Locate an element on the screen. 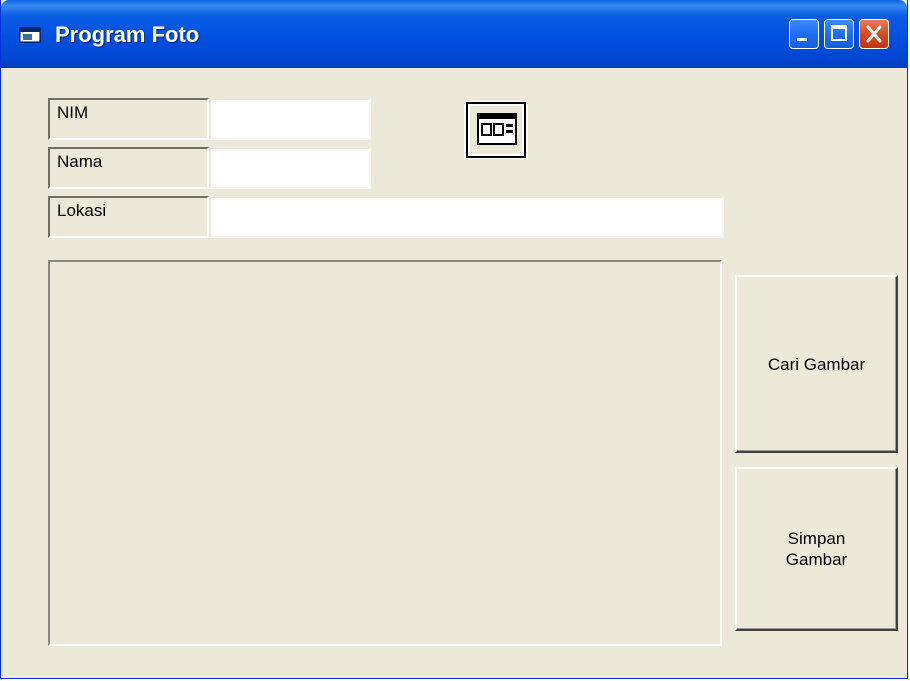  cari-gambar-button: Cari Gambar is located at coordinates (816, 364).